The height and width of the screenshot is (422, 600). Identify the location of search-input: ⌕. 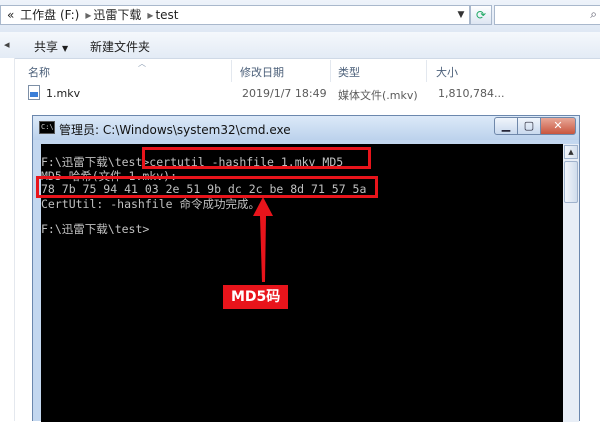
(547, 15).